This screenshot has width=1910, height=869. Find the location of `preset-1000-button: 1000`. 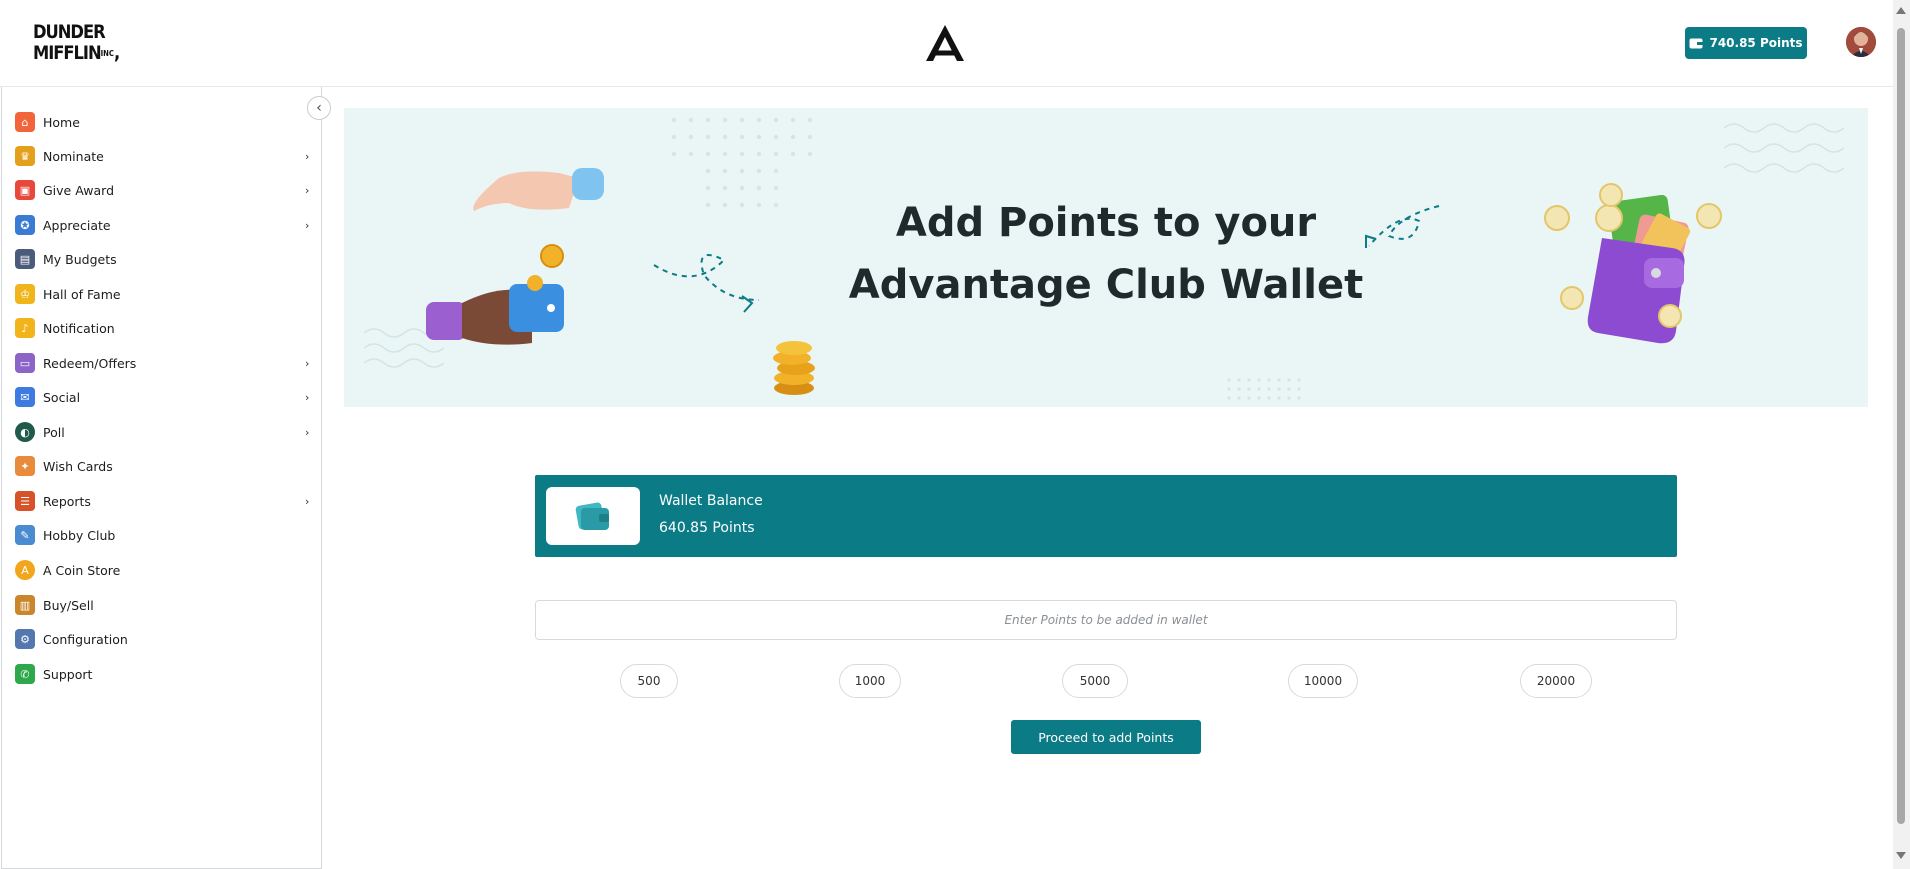

preset-1000-button: 1000 is located at coordinates (870, 681).